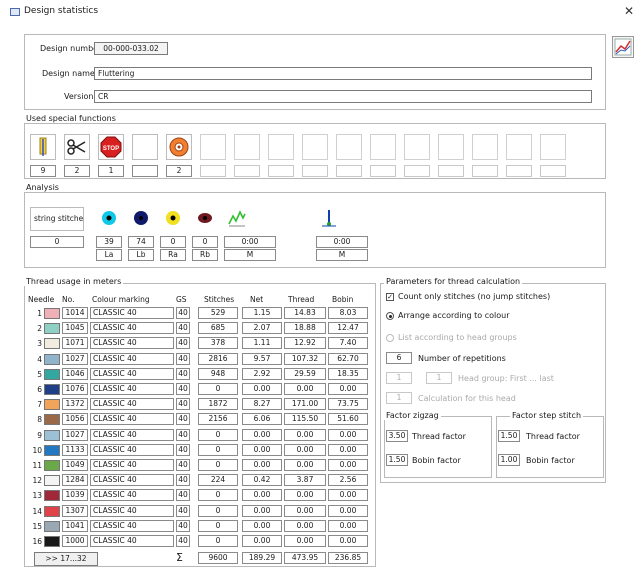  I want to click on scissors-icon, so click(77, 147).